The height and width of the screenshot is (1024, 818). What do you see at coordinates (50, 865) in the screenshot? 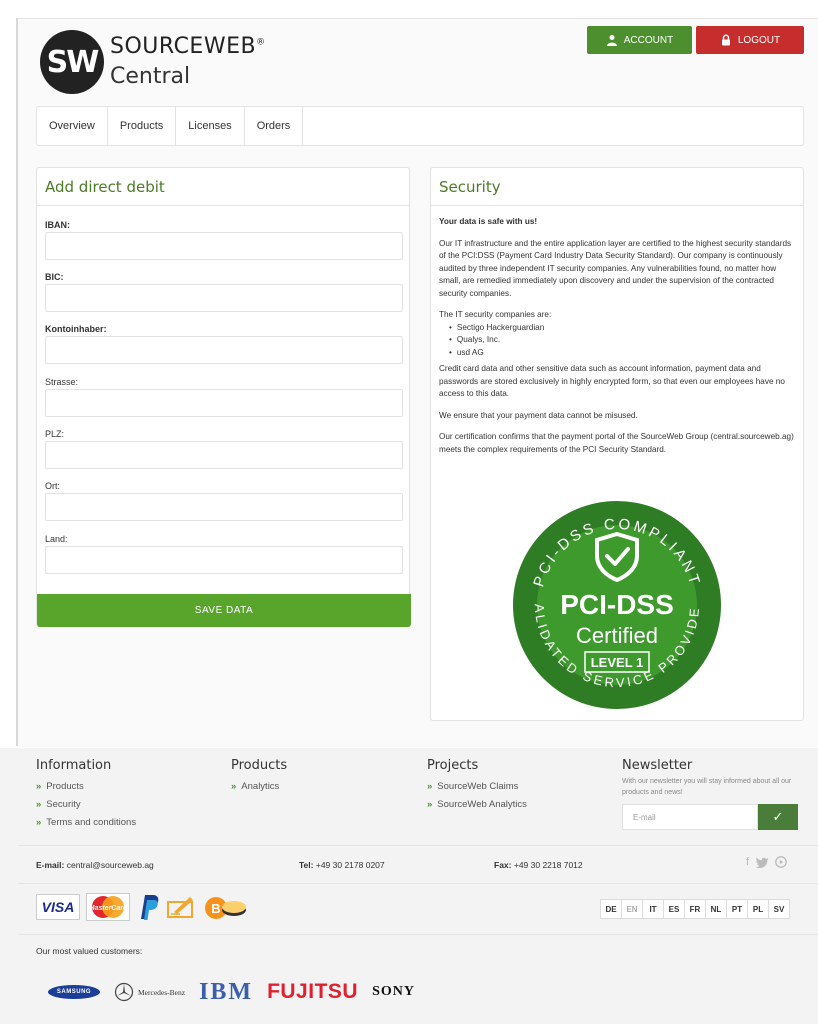
I see `email-label: E-mail:` at bounding box center [50, 865].